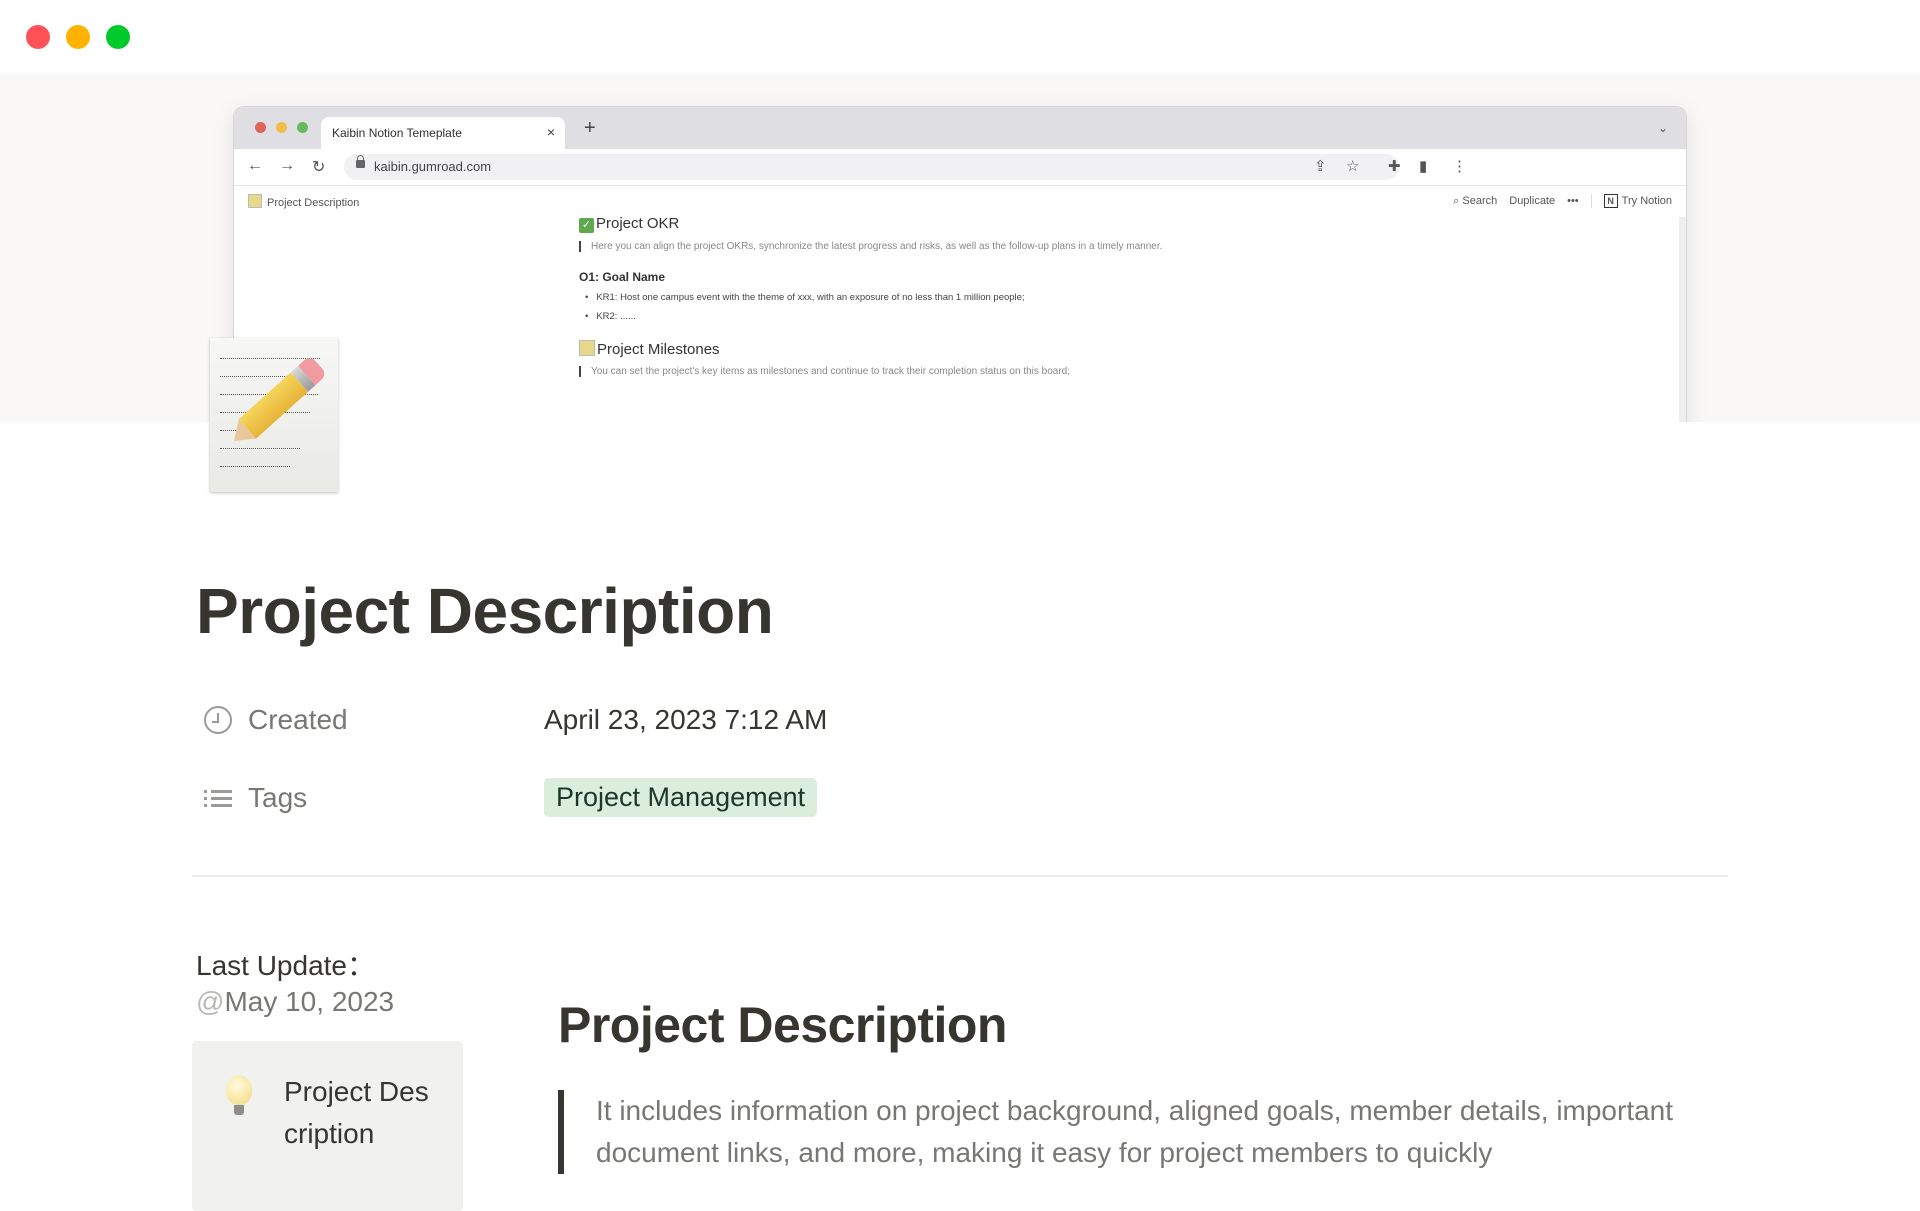  Describe the element at coordinates (960, 37) in the screenshot. I see `window-titlebar` at that location.